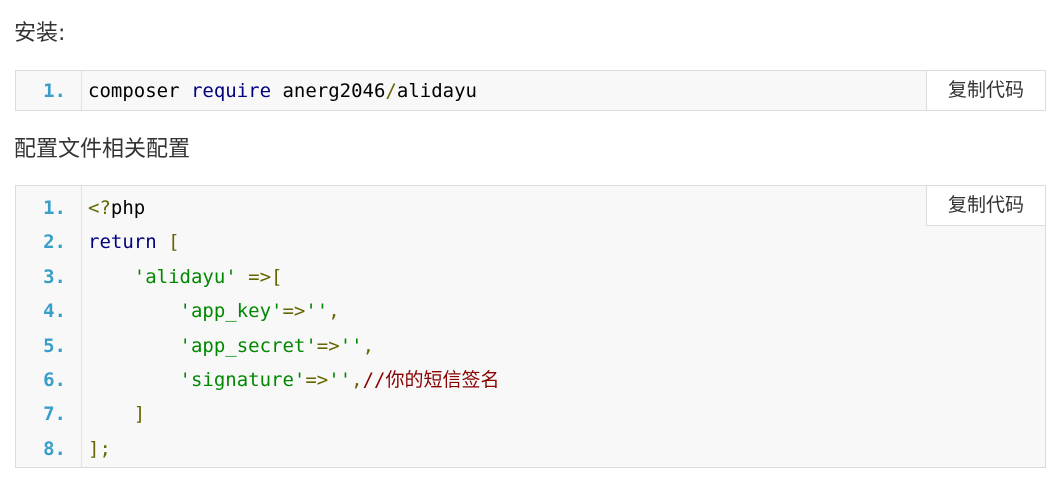  What do you see at coordinates (54, 311) in the screenshot?
I see `line-number: 4.` at bounding box center [54, 311].